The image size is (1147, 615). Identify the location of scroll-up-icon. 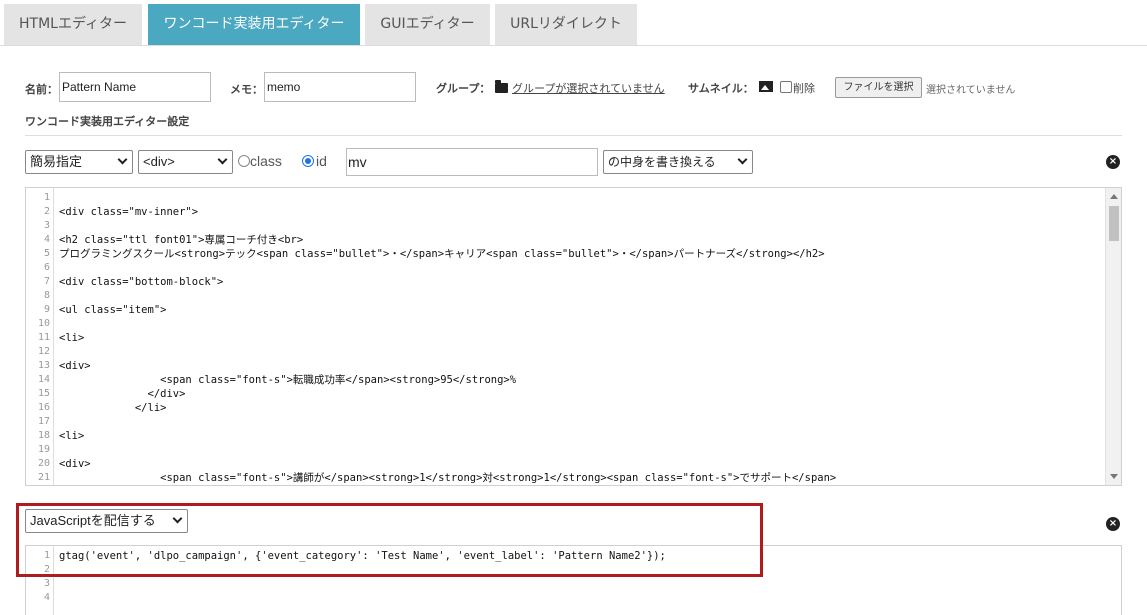
(1114, 196).